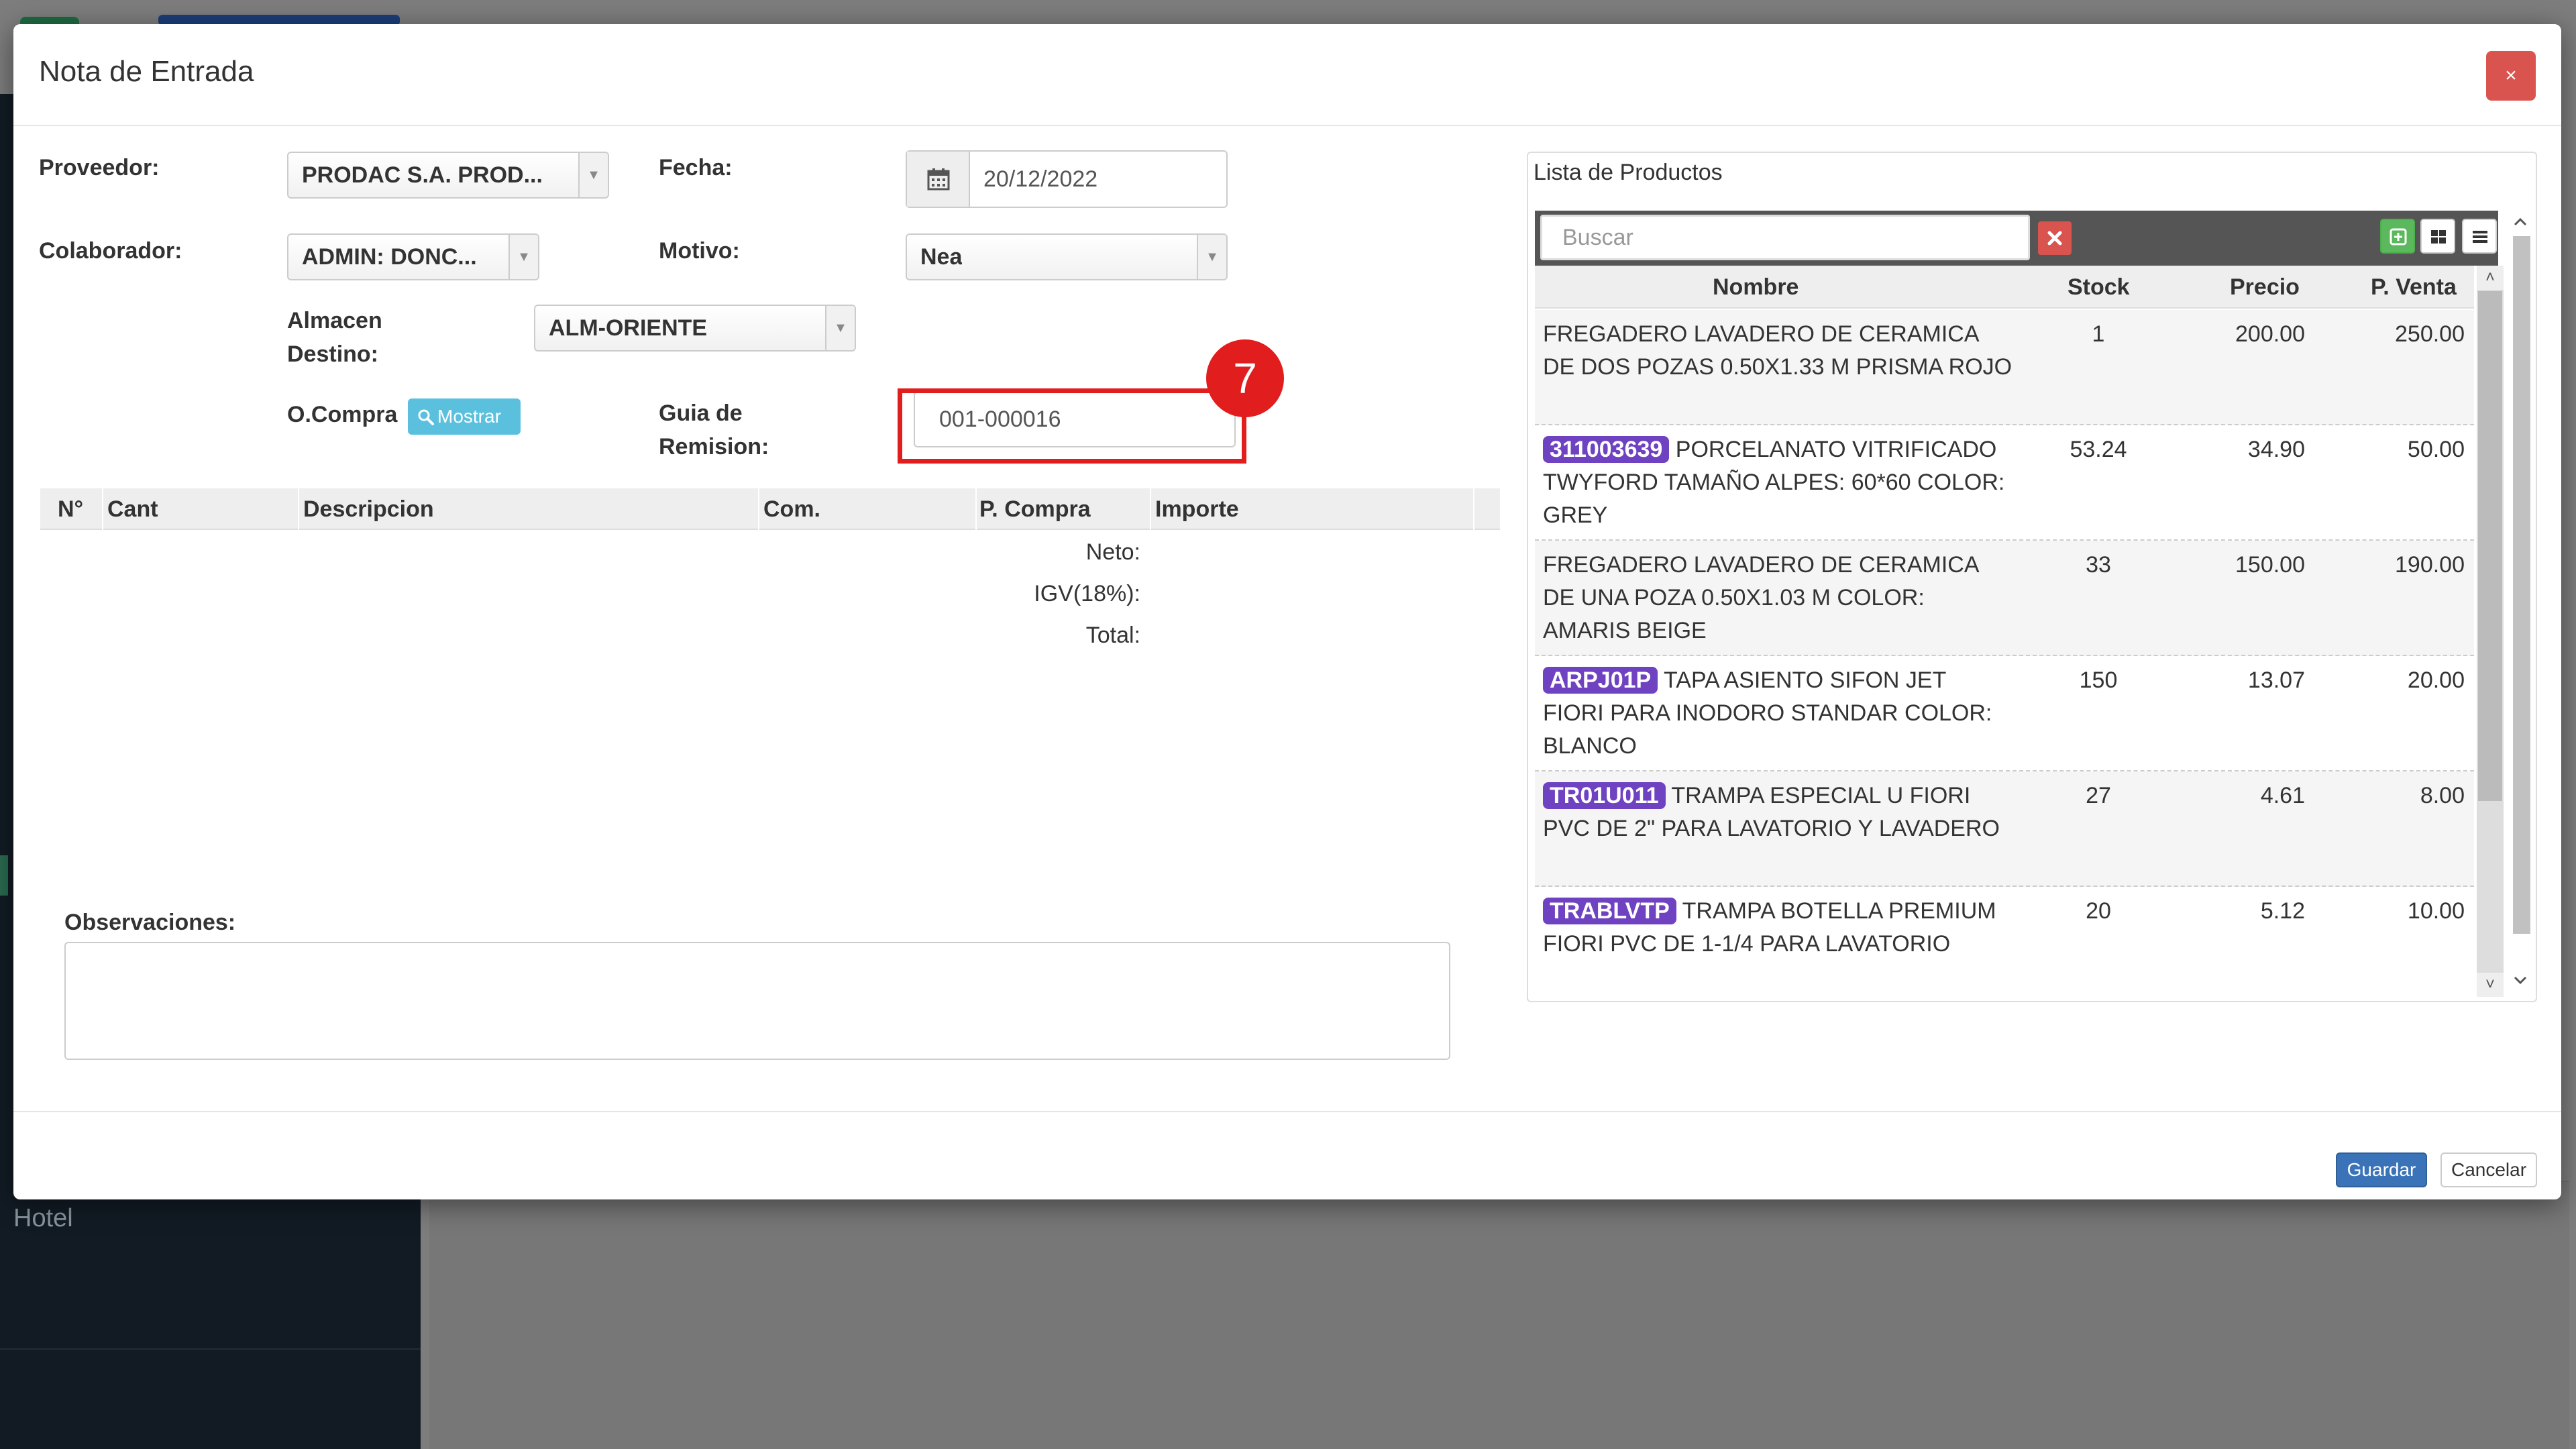  What do you see at coordinates (2430, 334) in the screenshot?
I see `product-pventa: 250.00` at bounding box center [2430, 334].